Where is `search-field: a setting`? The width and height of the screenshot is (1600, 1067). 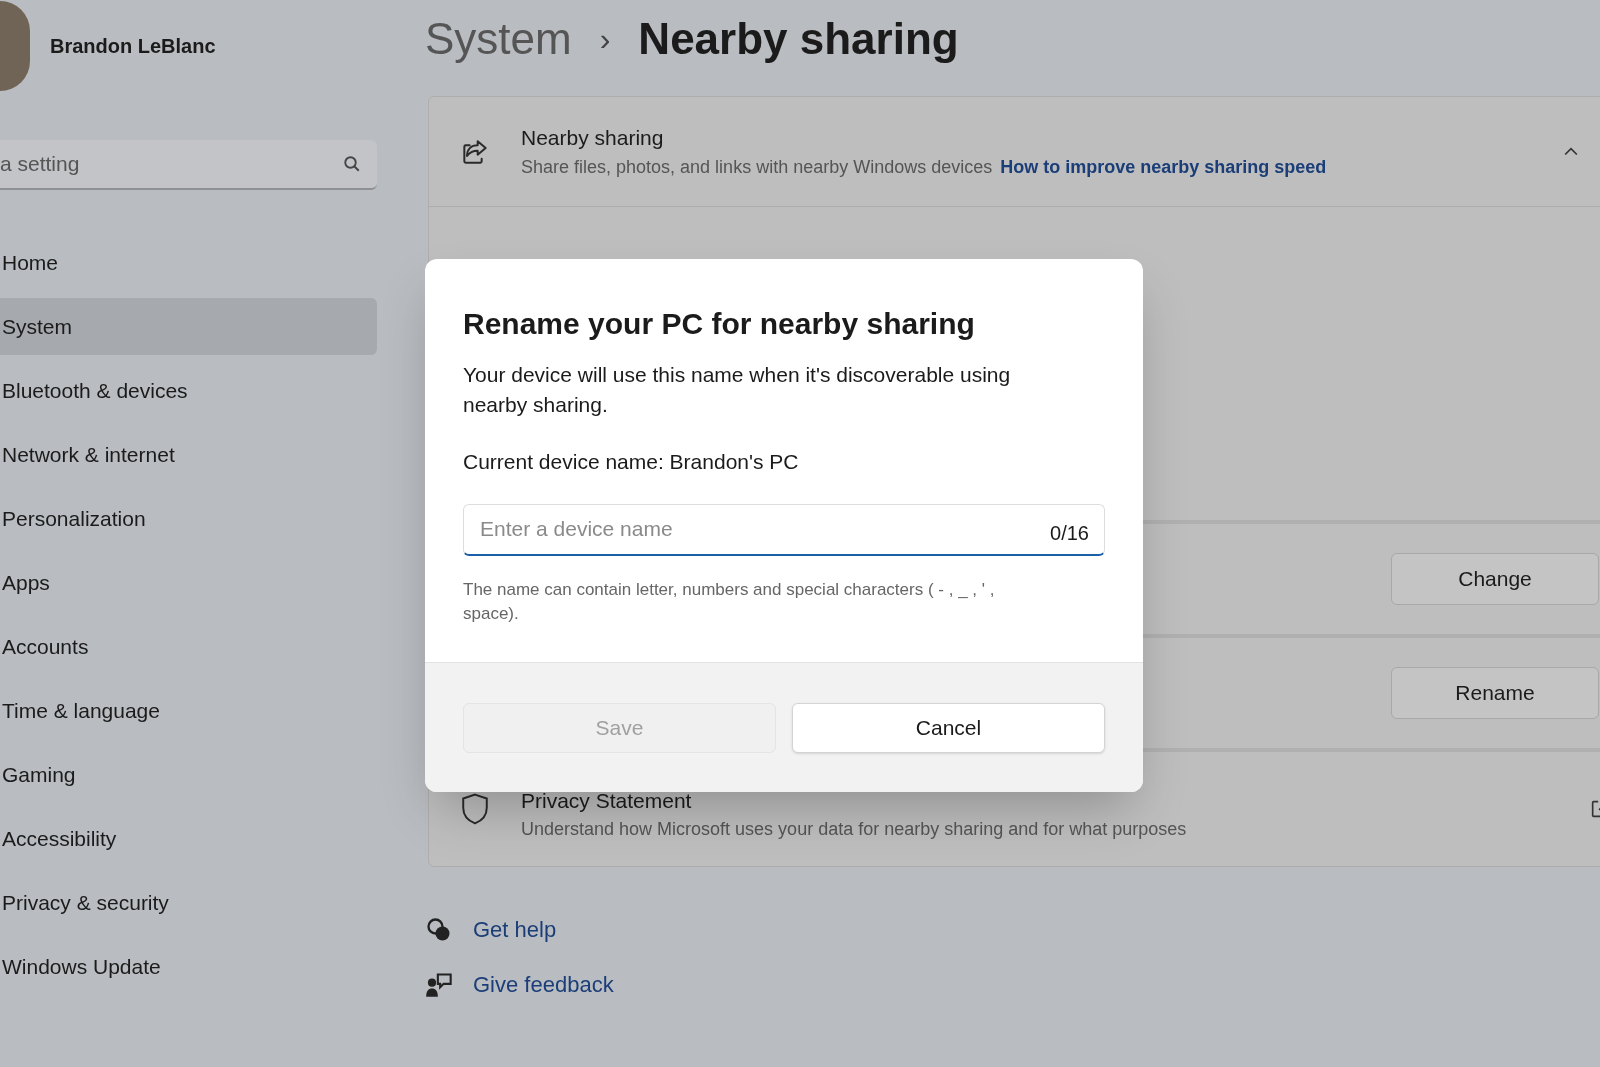 search-field: a setting is located at coordinates (188, 165).